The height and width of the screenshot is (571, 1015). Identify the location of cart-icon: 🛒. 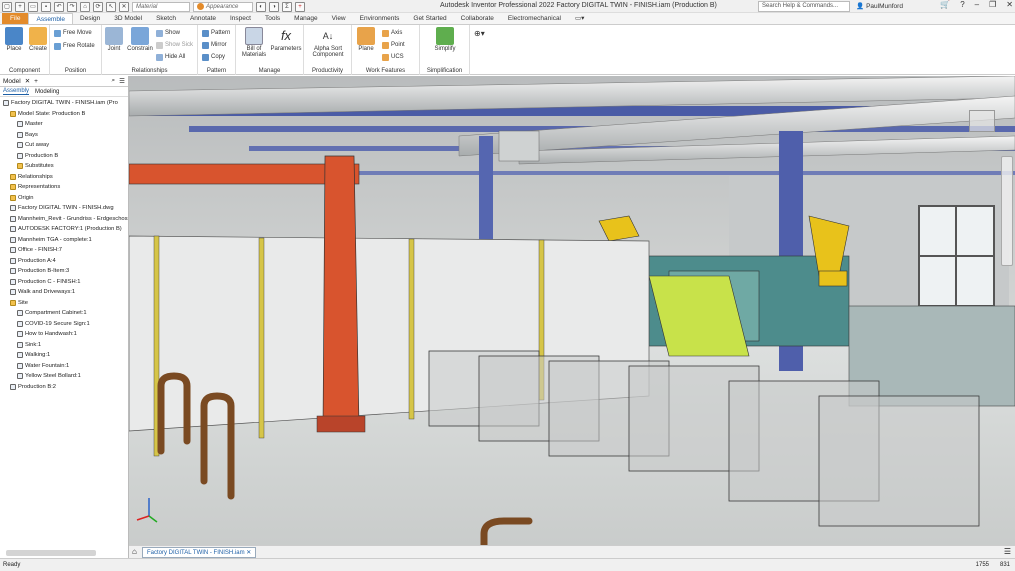
(945, 4).